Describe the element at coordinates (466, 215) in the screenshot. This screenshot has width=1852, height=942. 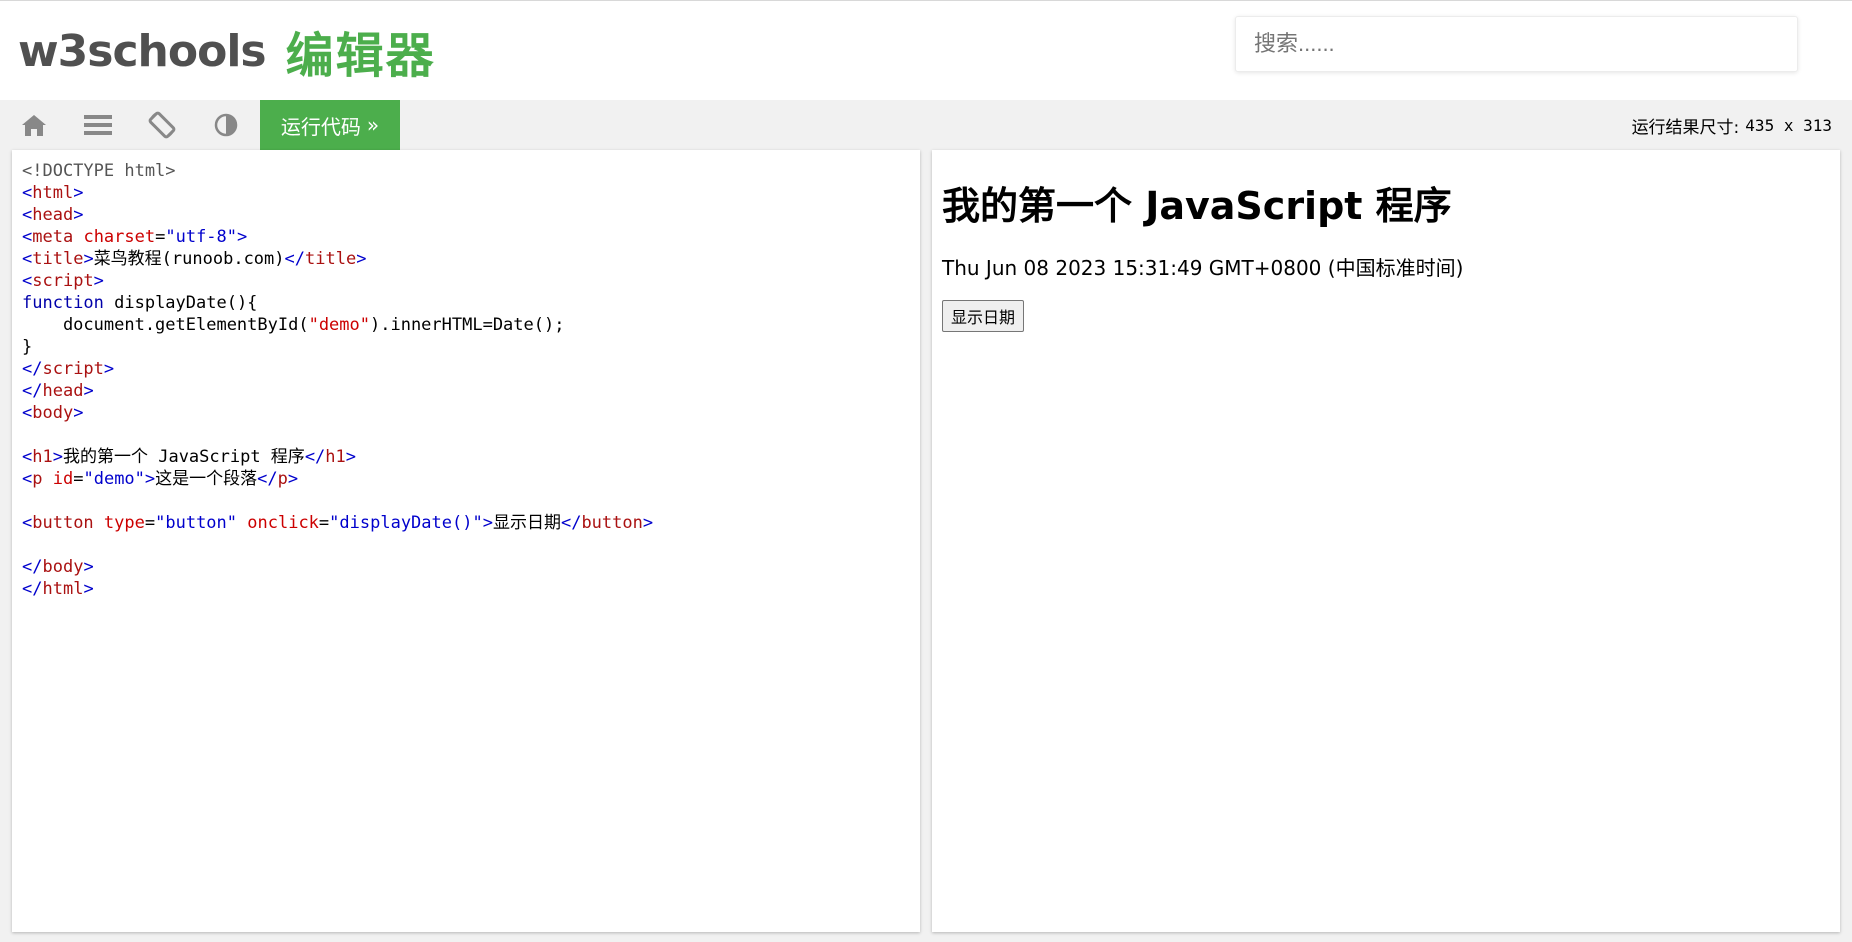
I see `code-line: <head>` at that location.